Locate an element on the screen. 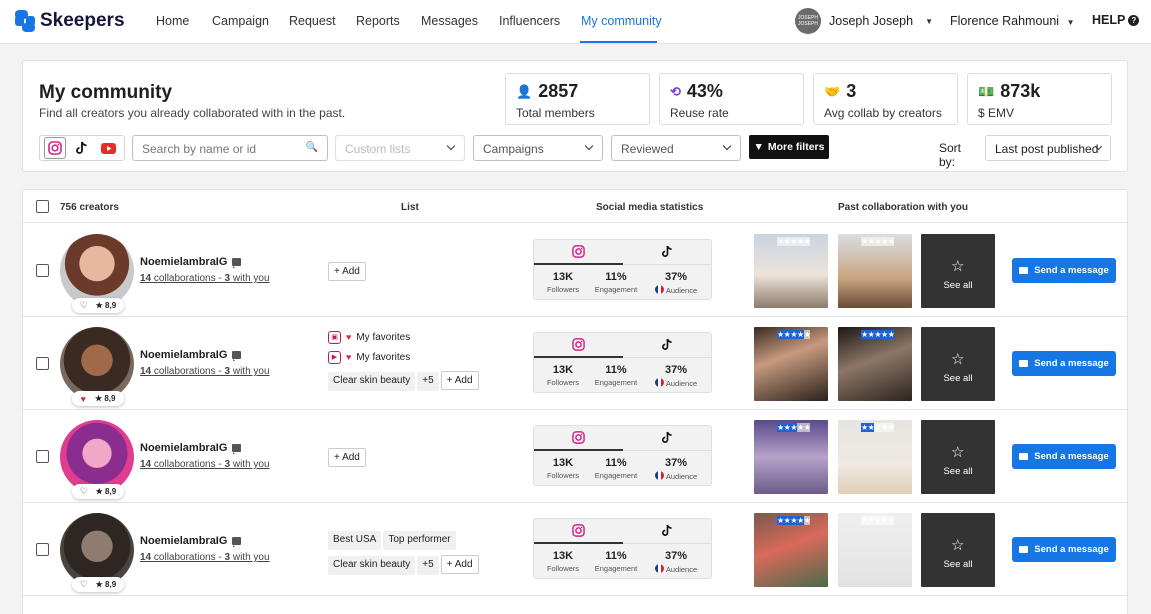 The width and height of the screenshot is (1151, 614). reviewed-select: Reviewed is located at coordinates (676, 148).